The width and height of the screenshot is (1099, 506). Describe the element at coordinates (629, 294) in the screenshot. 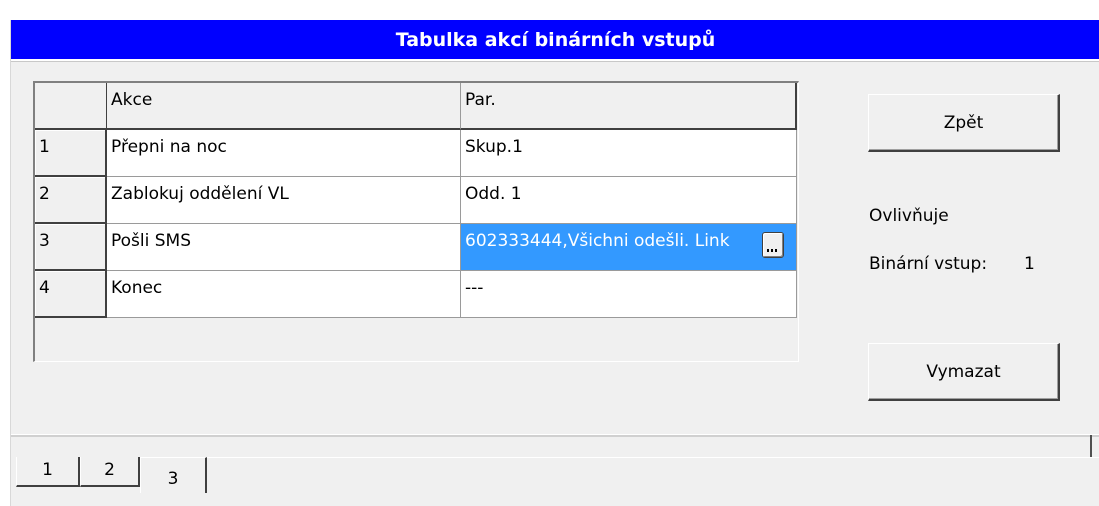

I see `cell-par: ---` at that location.